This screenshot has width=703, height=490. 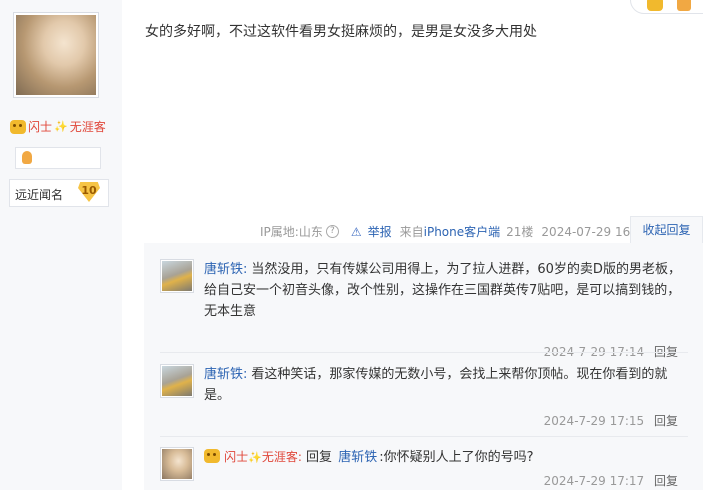 What do you see at coordinates (456, 457) in the screenshot?
I see `reply-text: :你怀疑别人上了你的号吗?` at bounding box center [456, 457].